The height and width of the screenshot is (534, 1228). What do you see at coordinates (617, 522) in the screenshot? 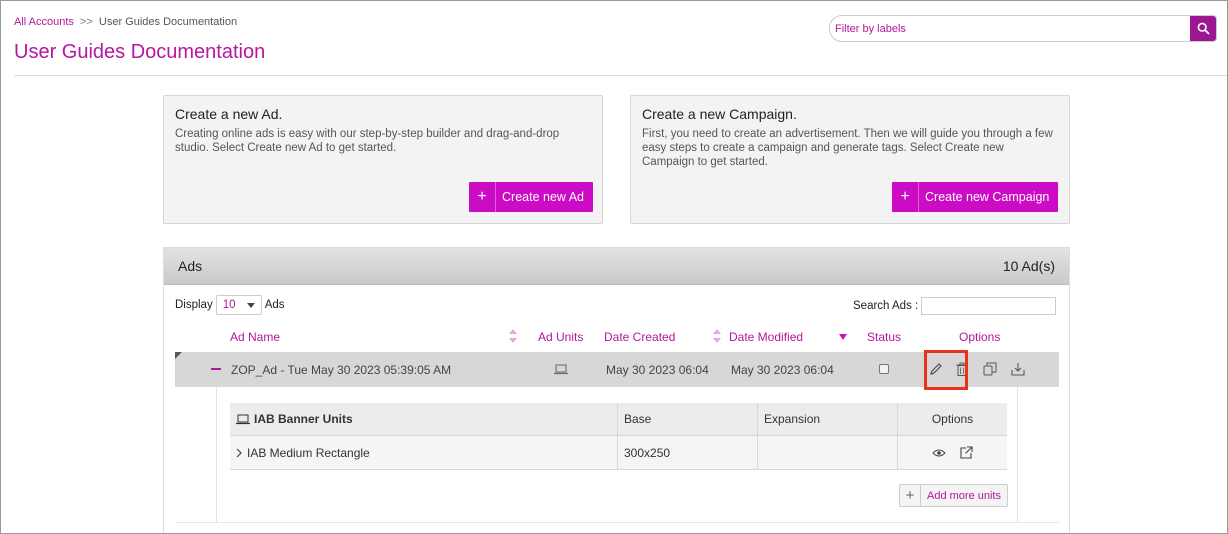
I see `row-divider` at bounding box center [617, 522].